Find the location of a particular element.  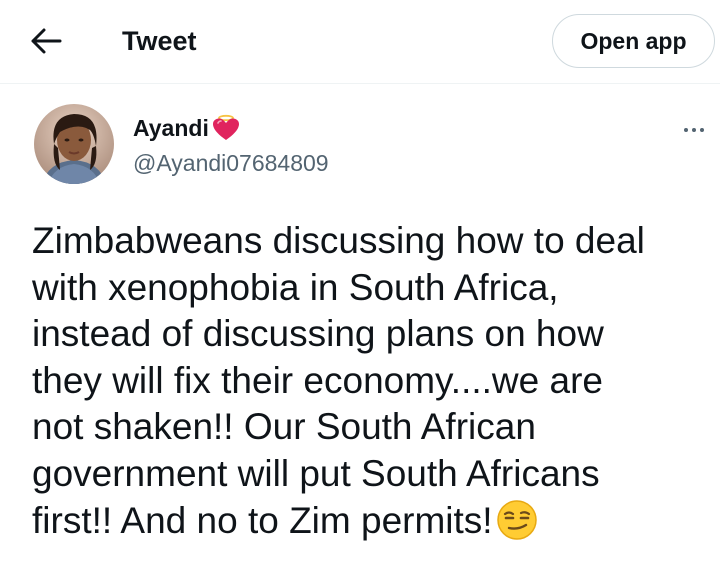

back-button is located at coordinates (46, 41).